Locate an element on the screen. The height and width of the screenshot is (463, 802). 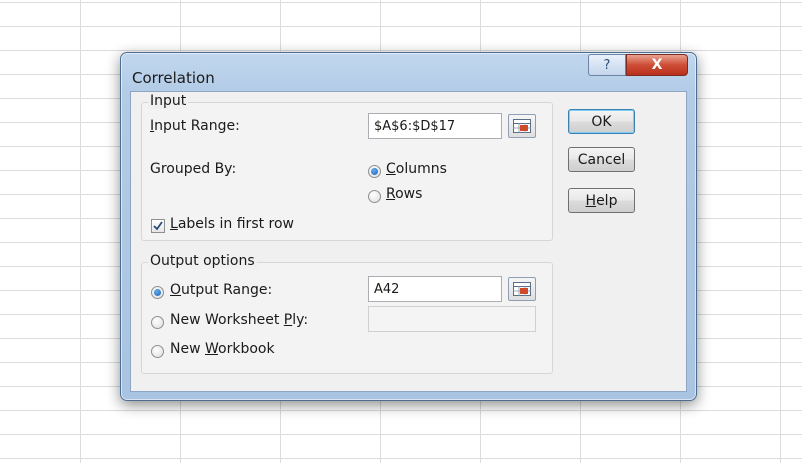
input-range-field is located at coordinates (435, 126).